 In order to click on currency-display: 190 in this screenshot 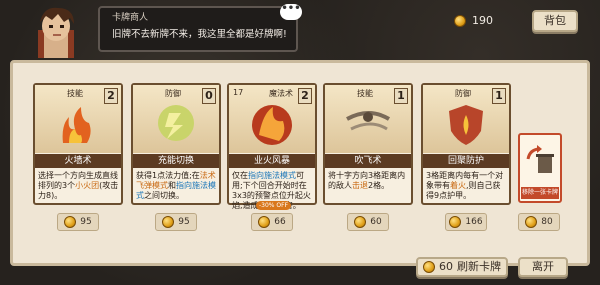, I will do `click(473, 20)`.